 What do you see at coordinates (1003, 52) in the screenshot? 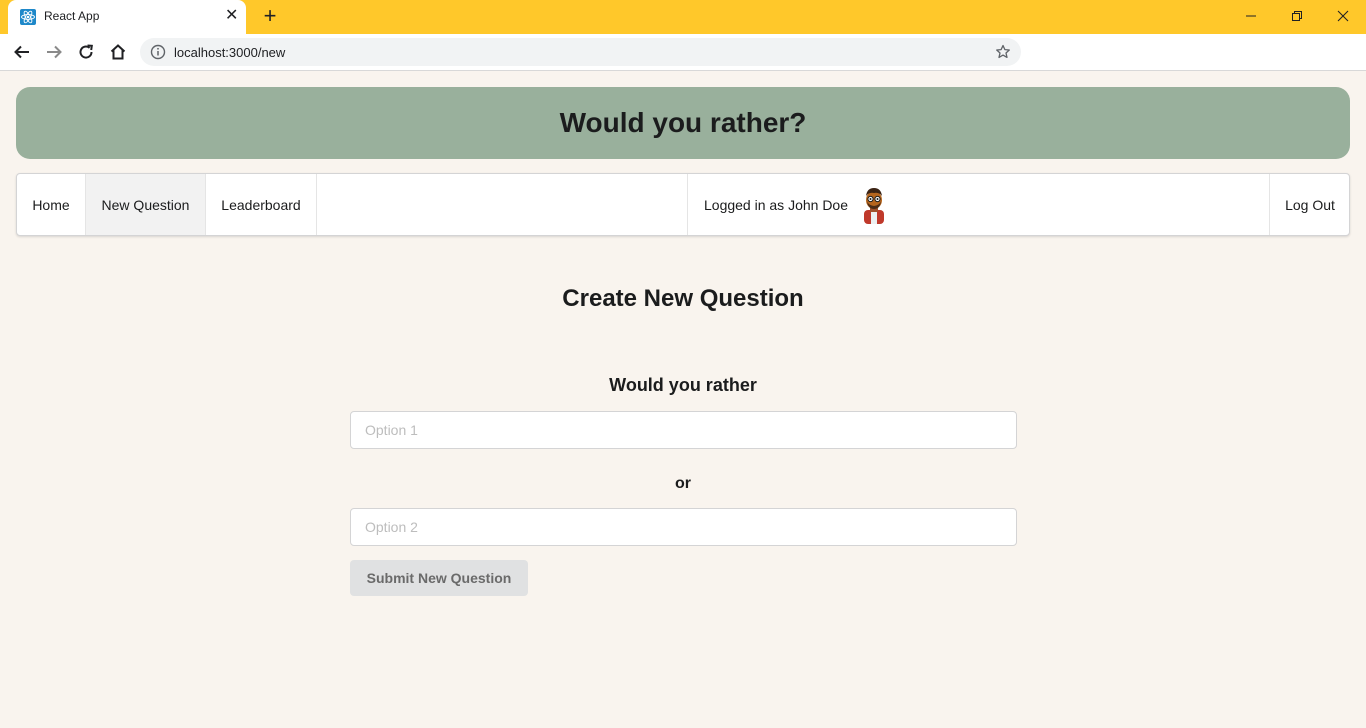
I see `bookmark-star-icon` at bounding box center [1003, 52].